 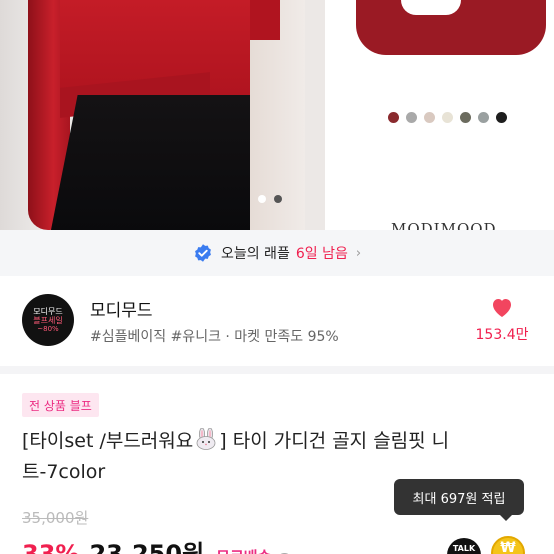 I want to click on discount-rate: 33%, so click(x=51, y=547).